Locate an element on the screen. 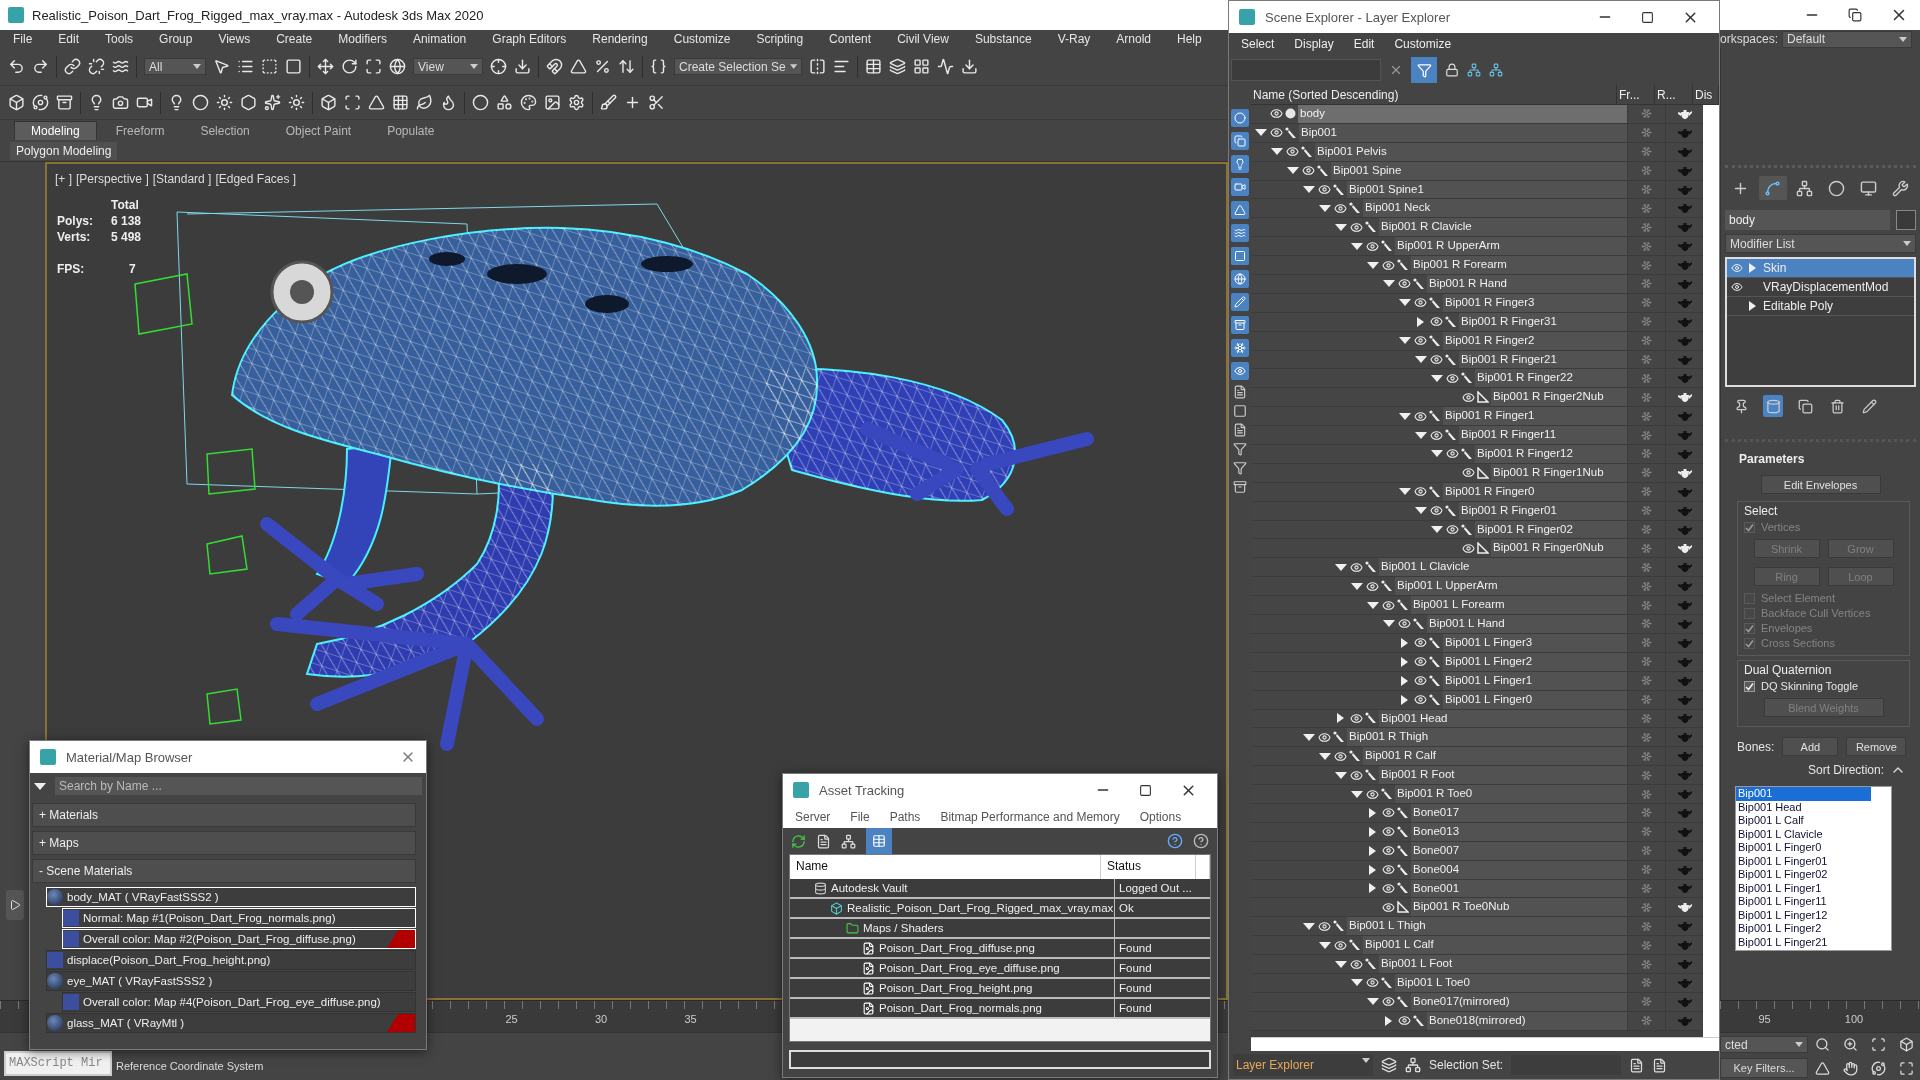  material-tree-item: Overall color: Map #4(Poison_Dart_Frog_eye_diffuse.png) is located at coordinates (239, 1002).